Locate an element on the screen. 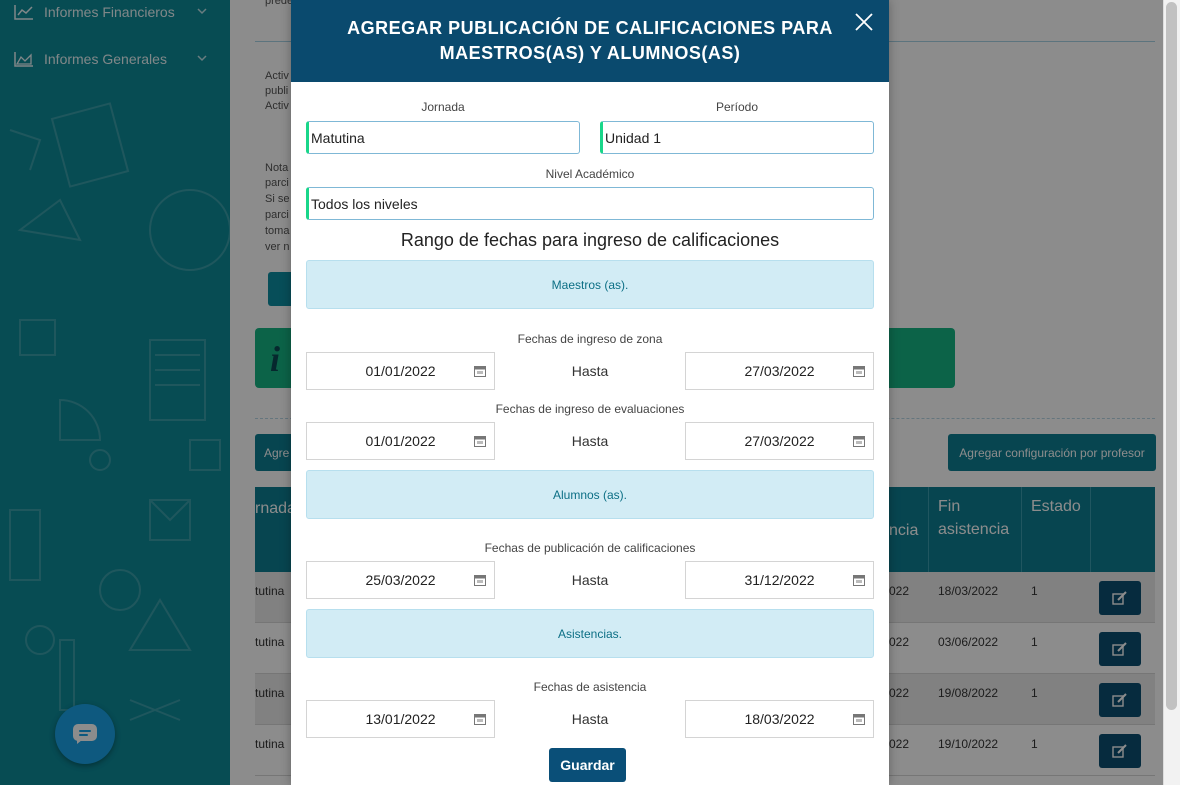  publicacion-from-date: 25/03/2022 is located at coordinates (400, 580).